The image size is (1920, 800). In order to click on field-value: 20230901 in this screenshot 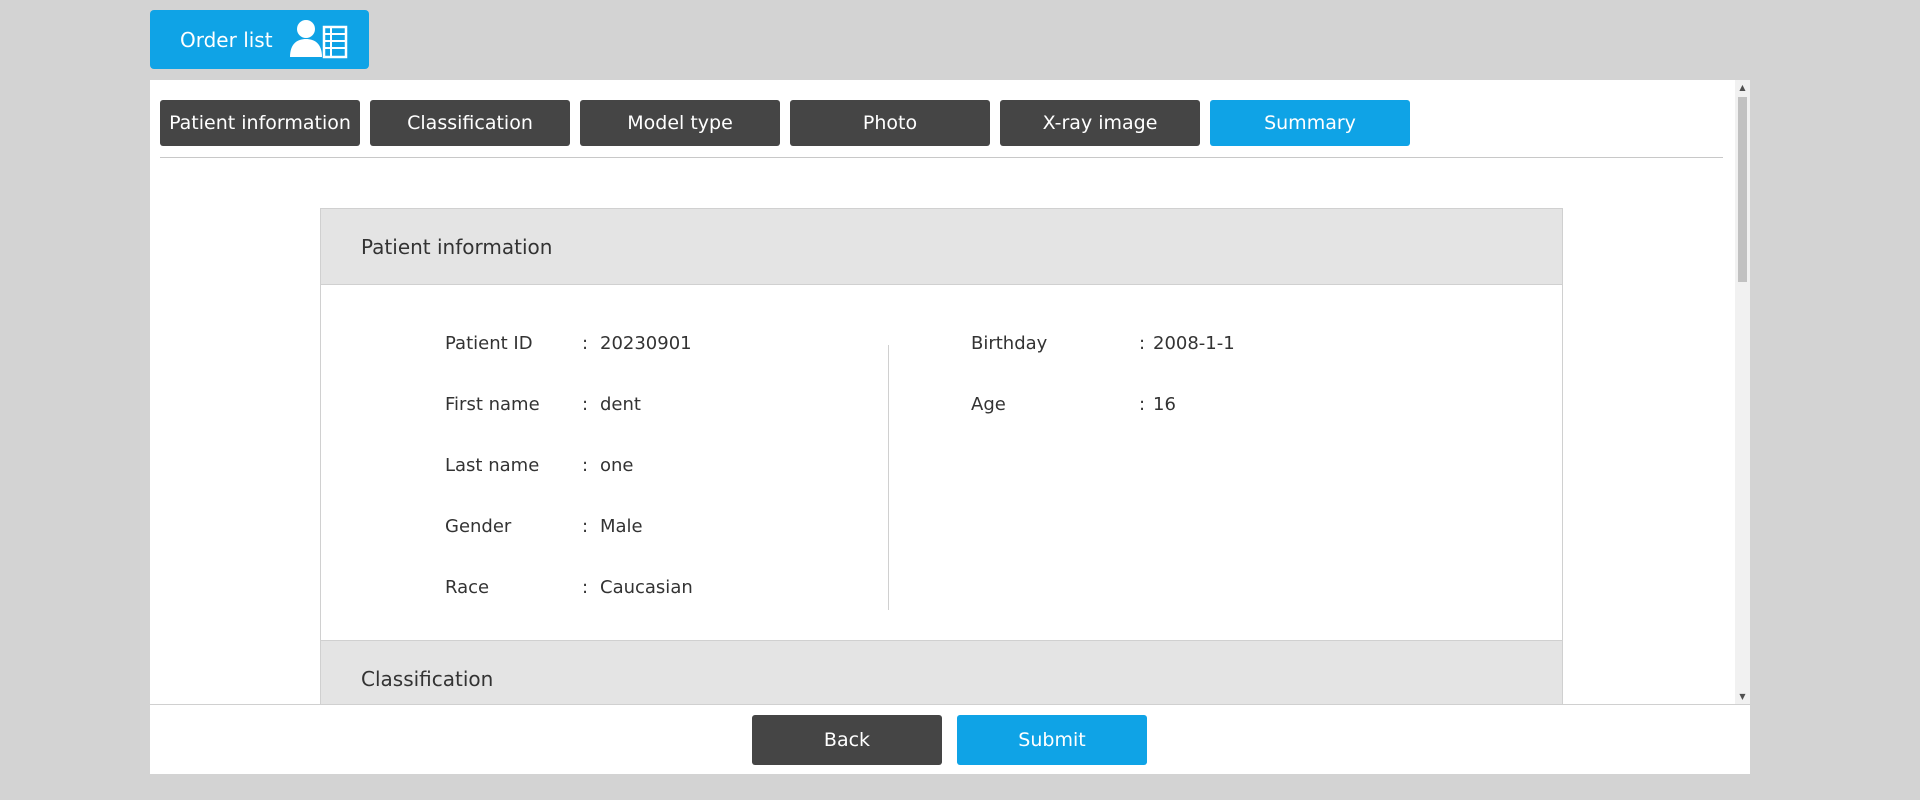, I will do `click(646, 343)`.